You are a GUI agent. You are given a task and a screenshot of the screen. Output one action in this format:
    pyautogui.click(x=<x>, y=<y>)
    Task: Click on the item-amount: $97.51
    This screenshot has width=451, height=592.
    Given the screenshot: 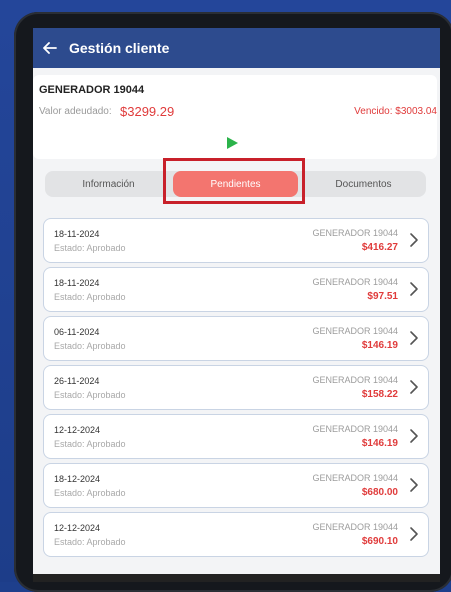 What is the action you would take?
    pyautogui.click(x=382, y=296)
    